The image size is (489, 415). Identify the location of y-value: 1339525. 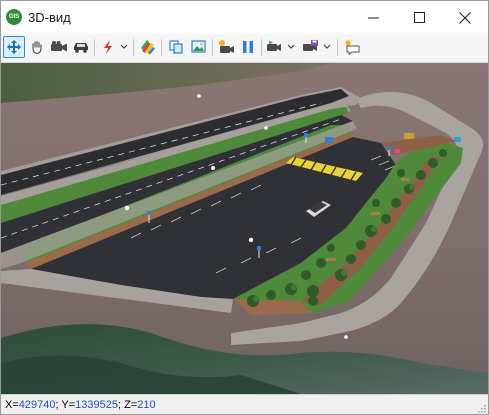
(96, 405).